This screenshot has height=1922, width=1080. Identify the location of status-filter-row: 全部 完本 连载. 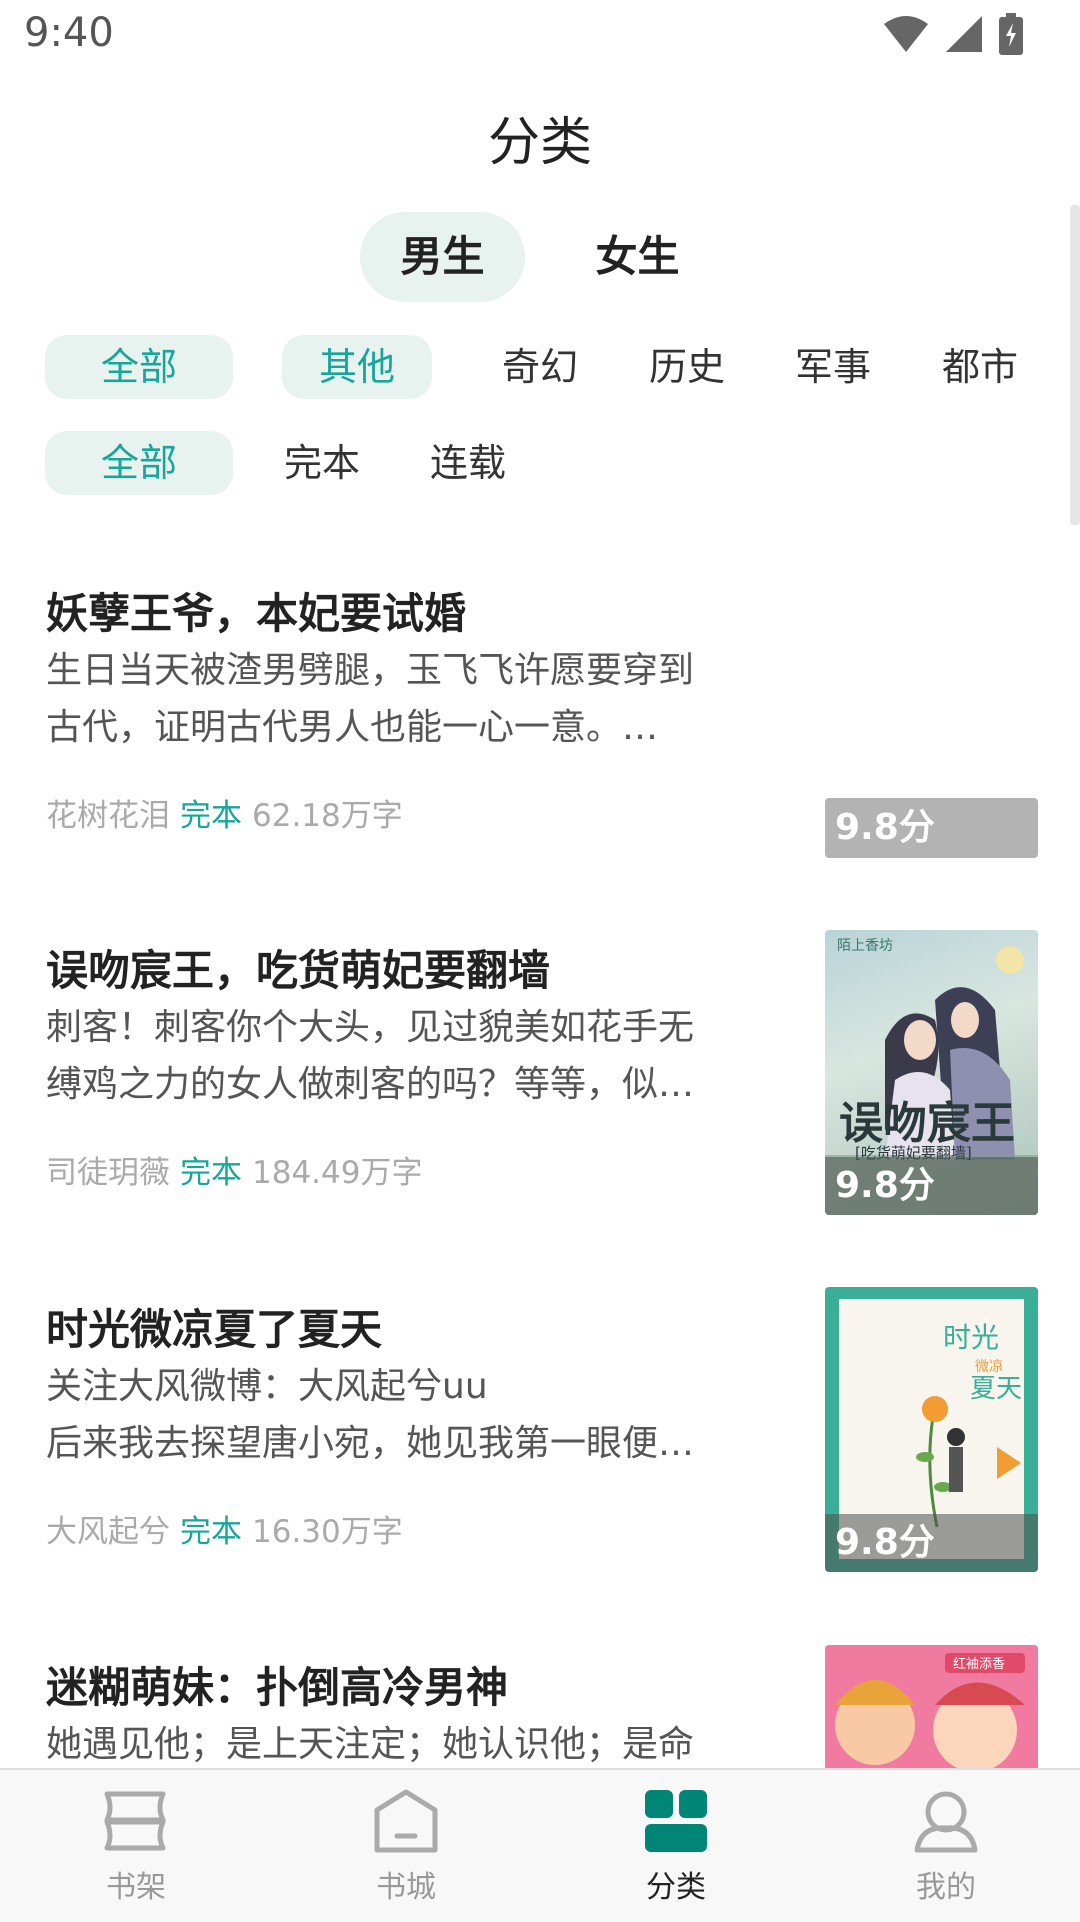
(540, 463).